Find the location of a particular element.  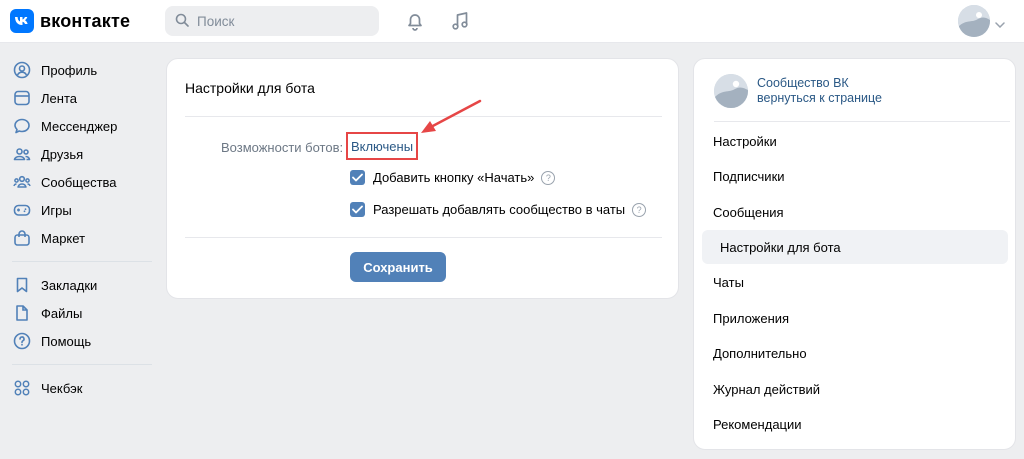

feed-icon is located at coordinates (22, 98).